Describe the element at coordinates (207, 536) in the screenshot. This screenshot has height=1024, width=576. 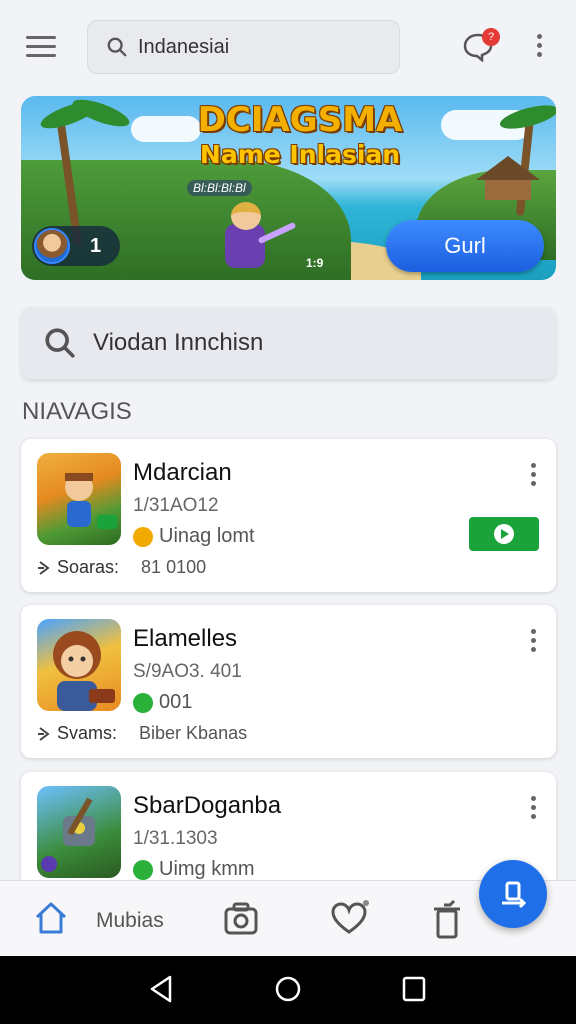
I see `game-tag-label: Uinag lomt` at that location.